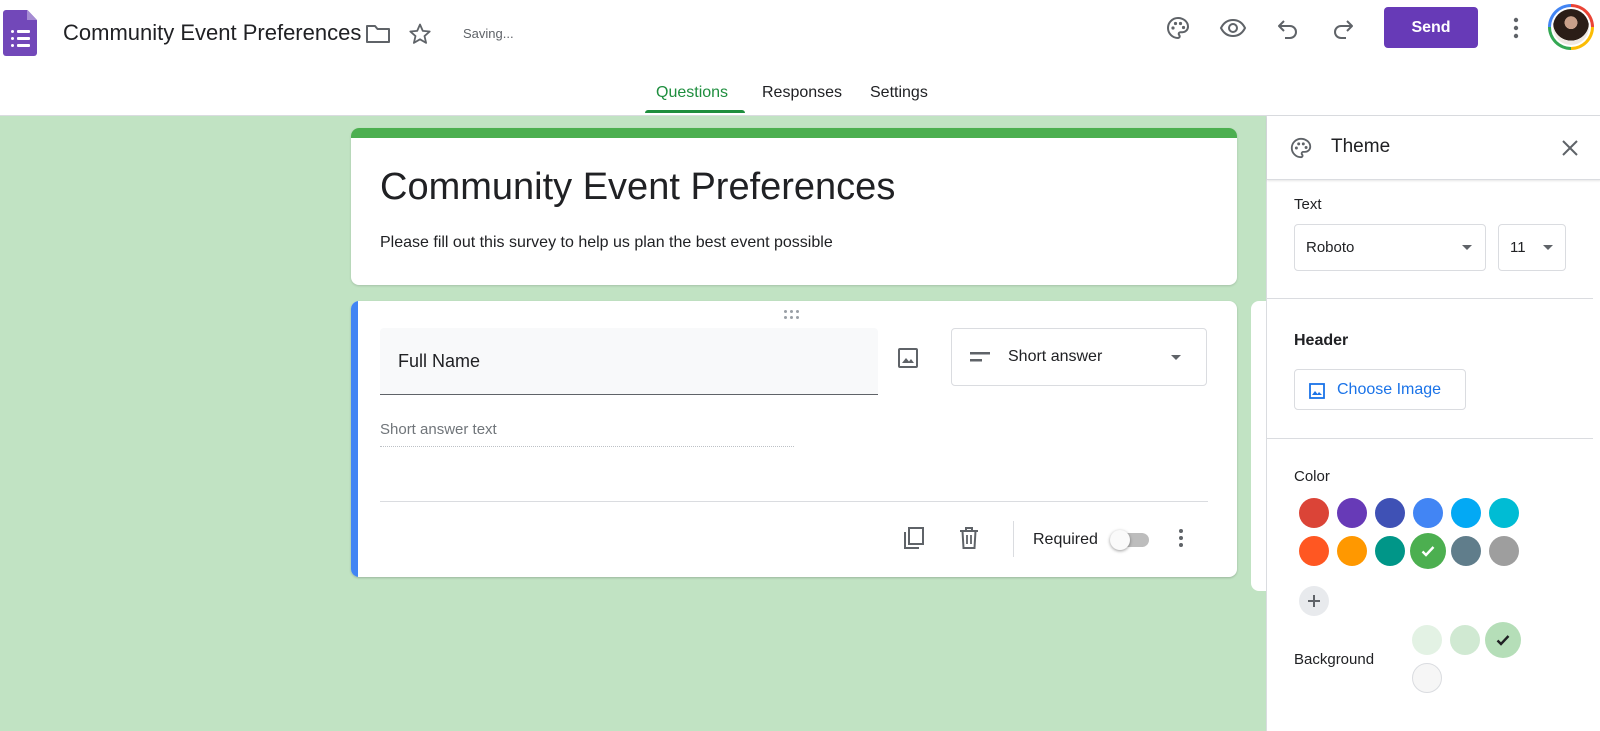 This screenshot has height=731, width=1600. Describe the element at coordinates (1390, 247) in the screenshot. I see `font-select: Roboto` at that location.